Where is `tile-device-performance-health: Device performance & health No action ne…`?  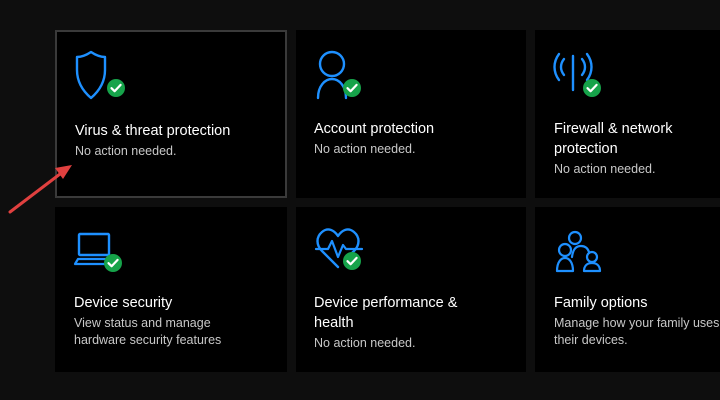
tile-device-performance-health: Device performance & health No action ne… is located at coordinates (411, 289).